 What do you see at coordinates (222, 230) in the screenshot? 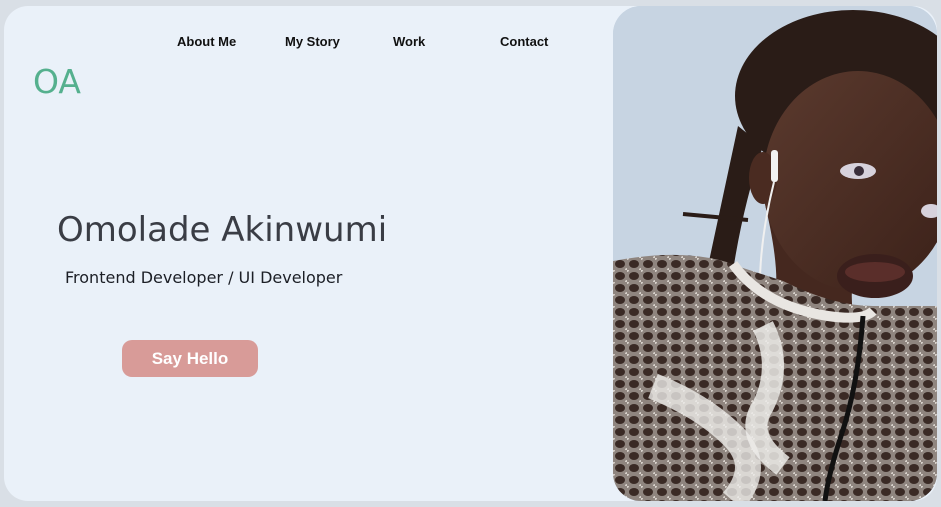
I see `hero-name: Omolade Akinwumi` at bounding box center [222, 230].